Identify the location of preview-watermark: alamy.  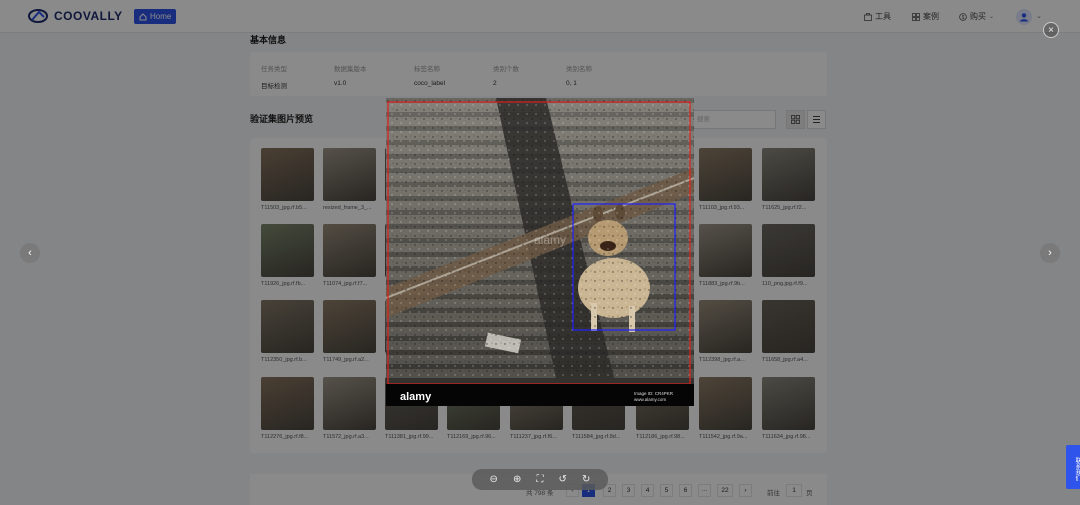
(550, 240).